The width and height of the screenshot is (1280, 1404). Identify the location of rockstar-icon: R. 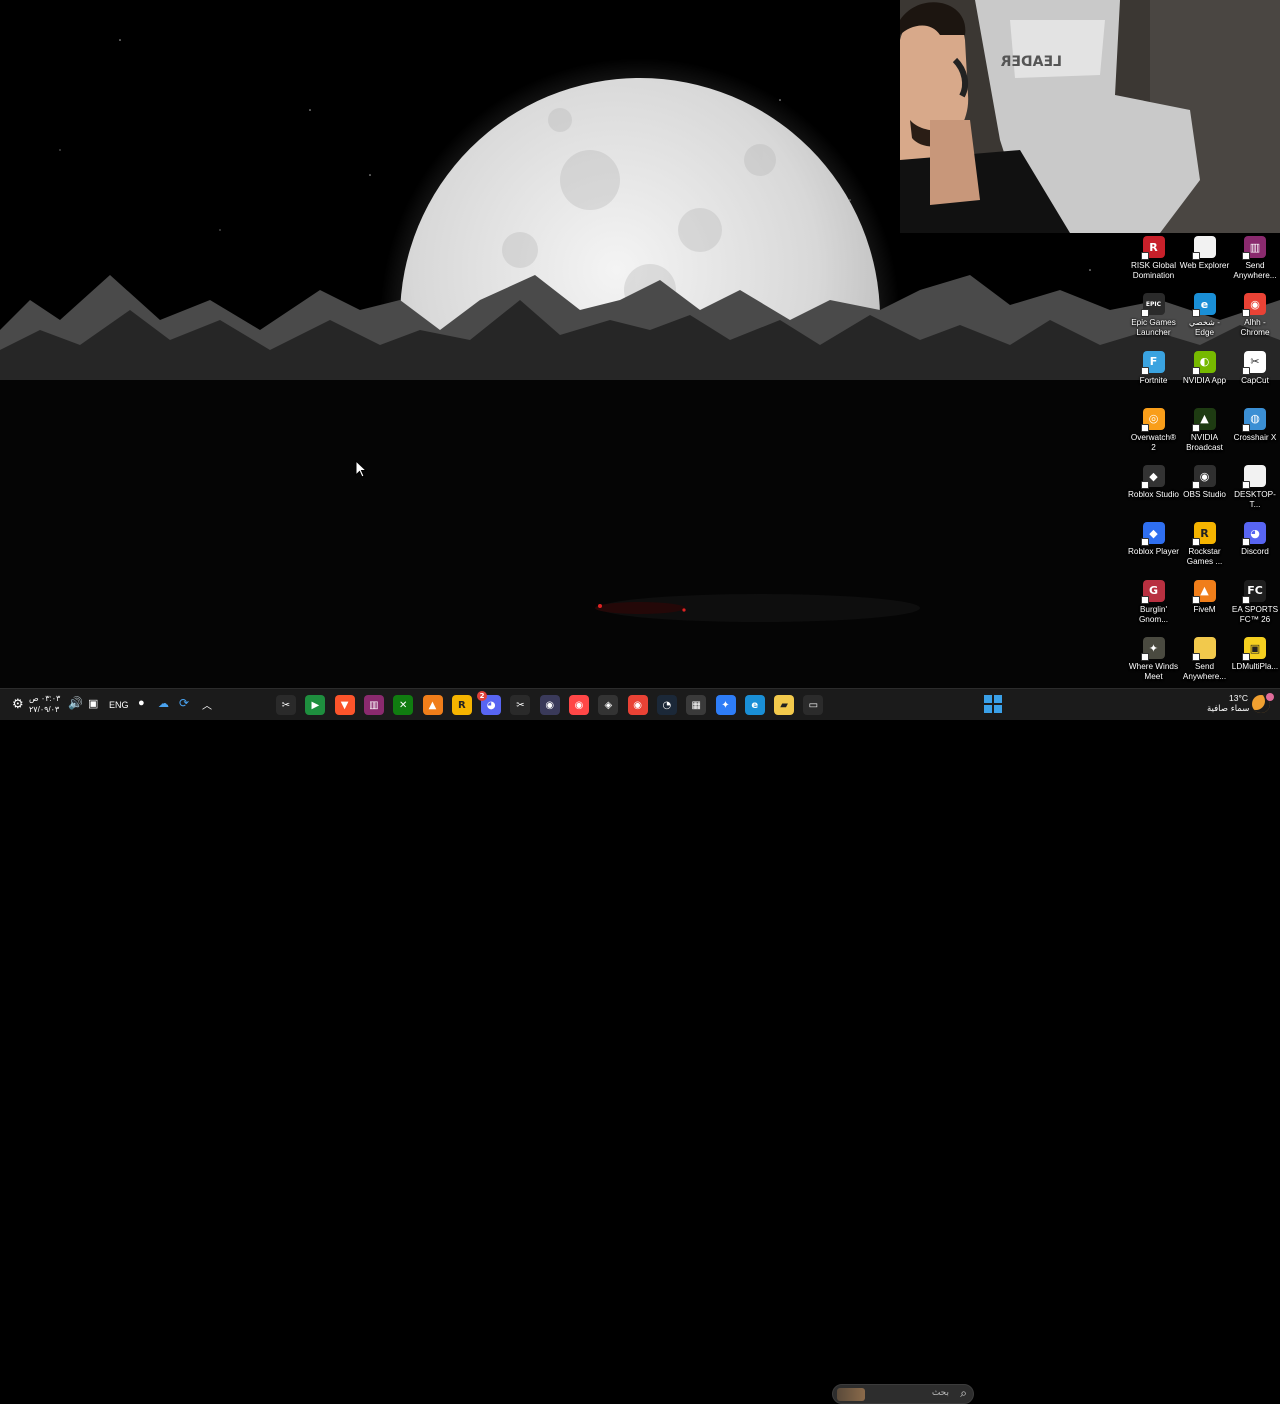
(461, 705).